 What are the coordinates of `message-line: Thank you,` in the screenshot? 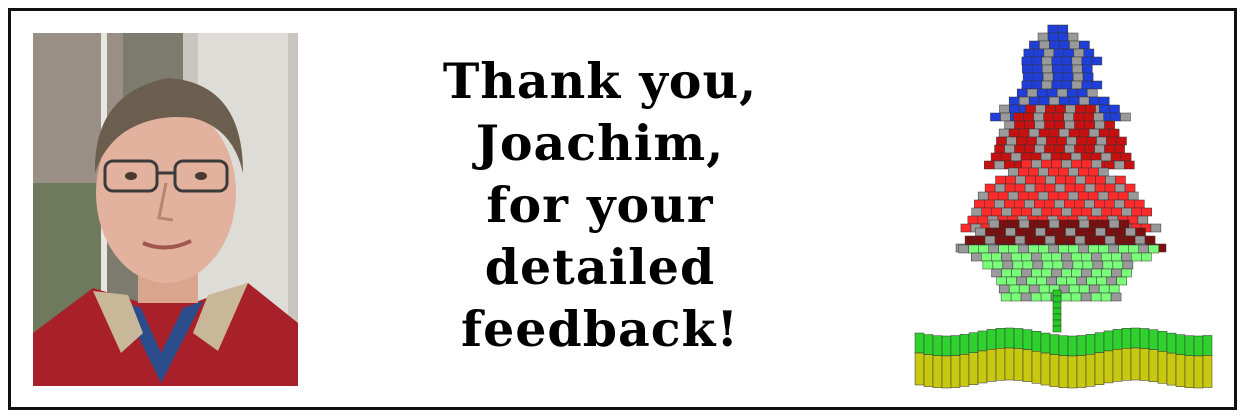 It's located at (600, 81).